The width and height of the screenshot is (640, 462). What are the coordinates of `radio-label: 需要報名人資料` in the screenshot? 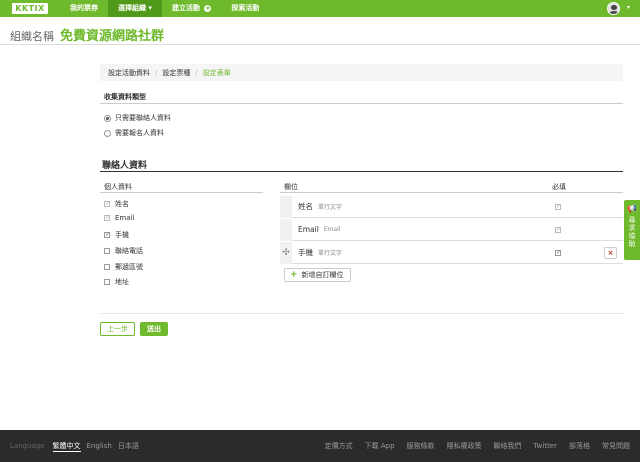 It's located at (139, 133).